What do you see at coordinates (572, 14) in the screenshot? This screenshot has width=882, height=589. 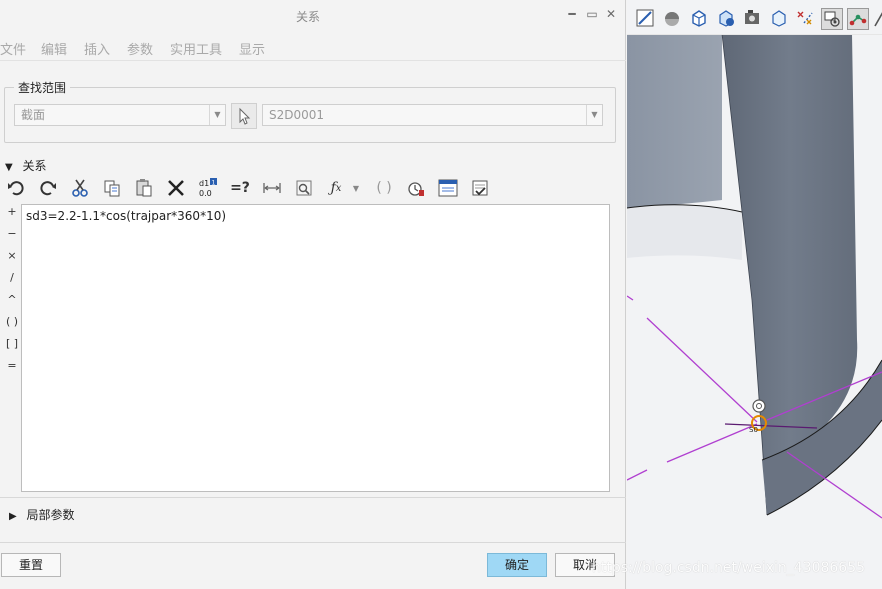 I see `minimize-icon: ━` at bounding box center [572, 14].